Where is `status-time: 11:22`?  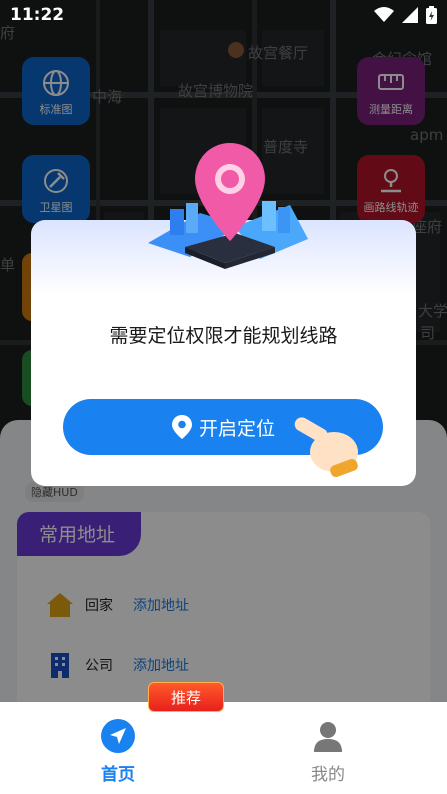
status-time: 11:22 is located at coordinates (37, 15).